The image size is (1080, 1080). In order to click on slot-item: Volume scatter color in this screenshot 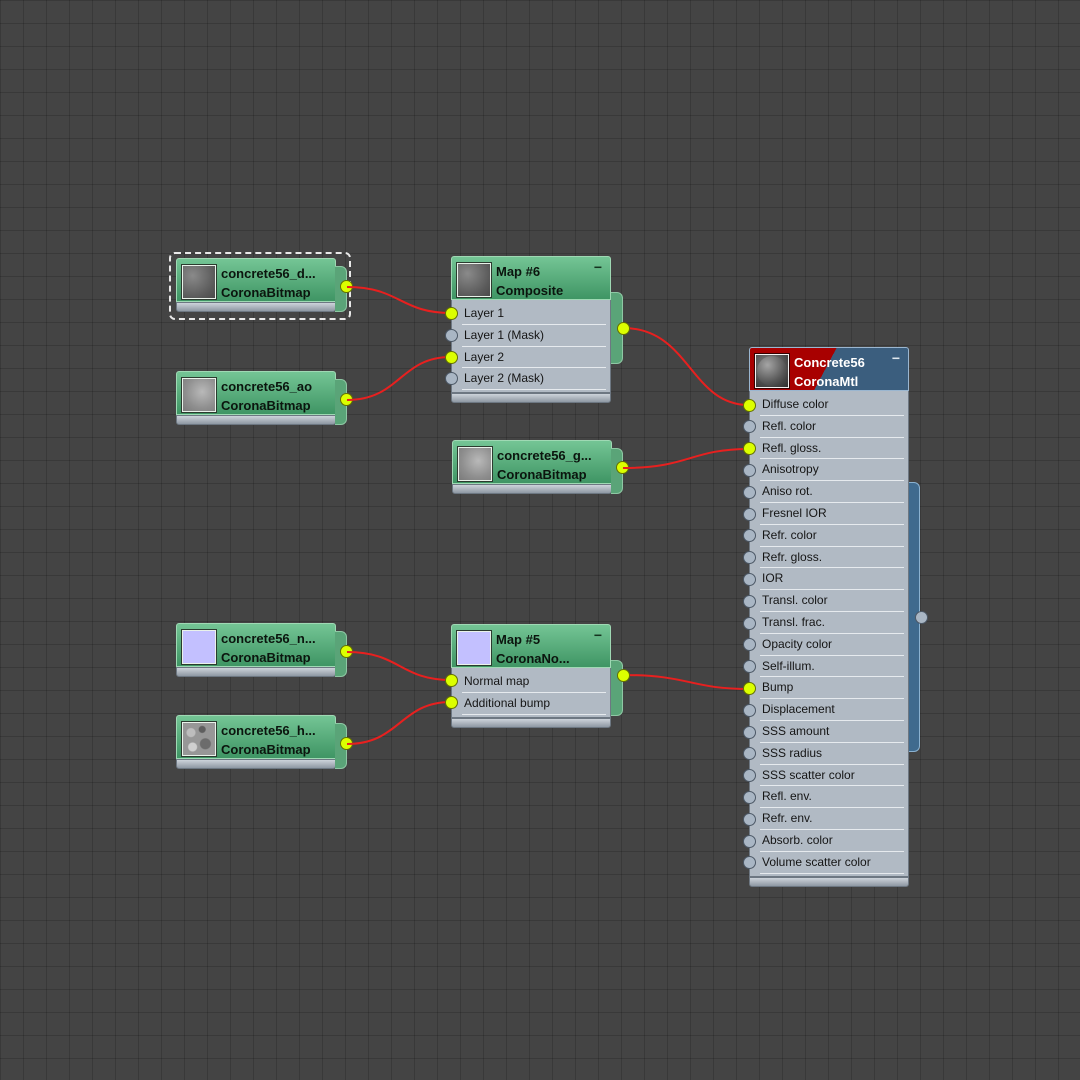, I will do `click(829, 863)`.